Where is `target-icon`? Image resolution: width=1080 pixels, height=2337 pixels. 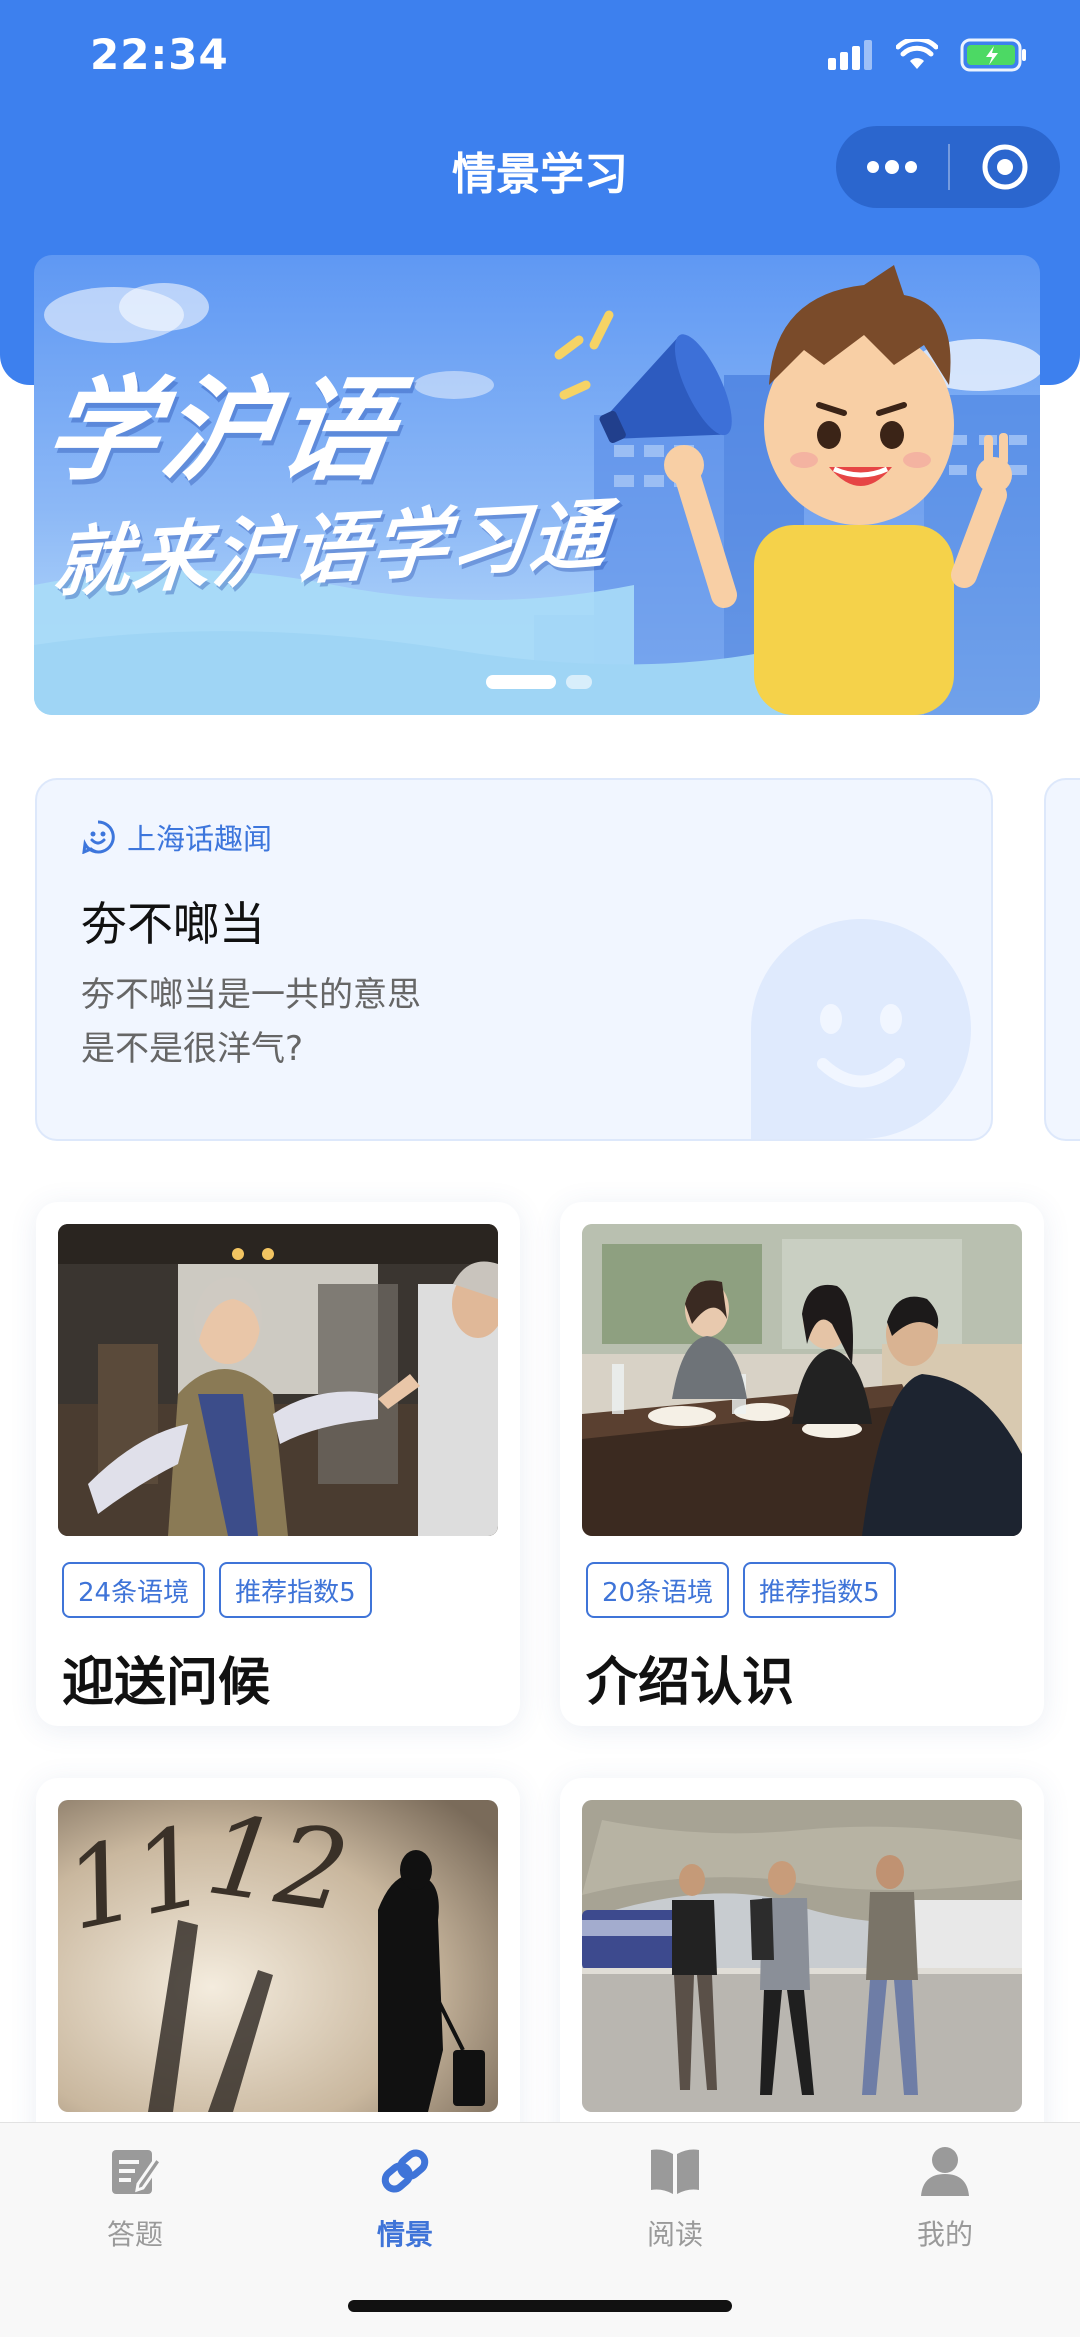
target-icon is located at coordinates (1005, 167).